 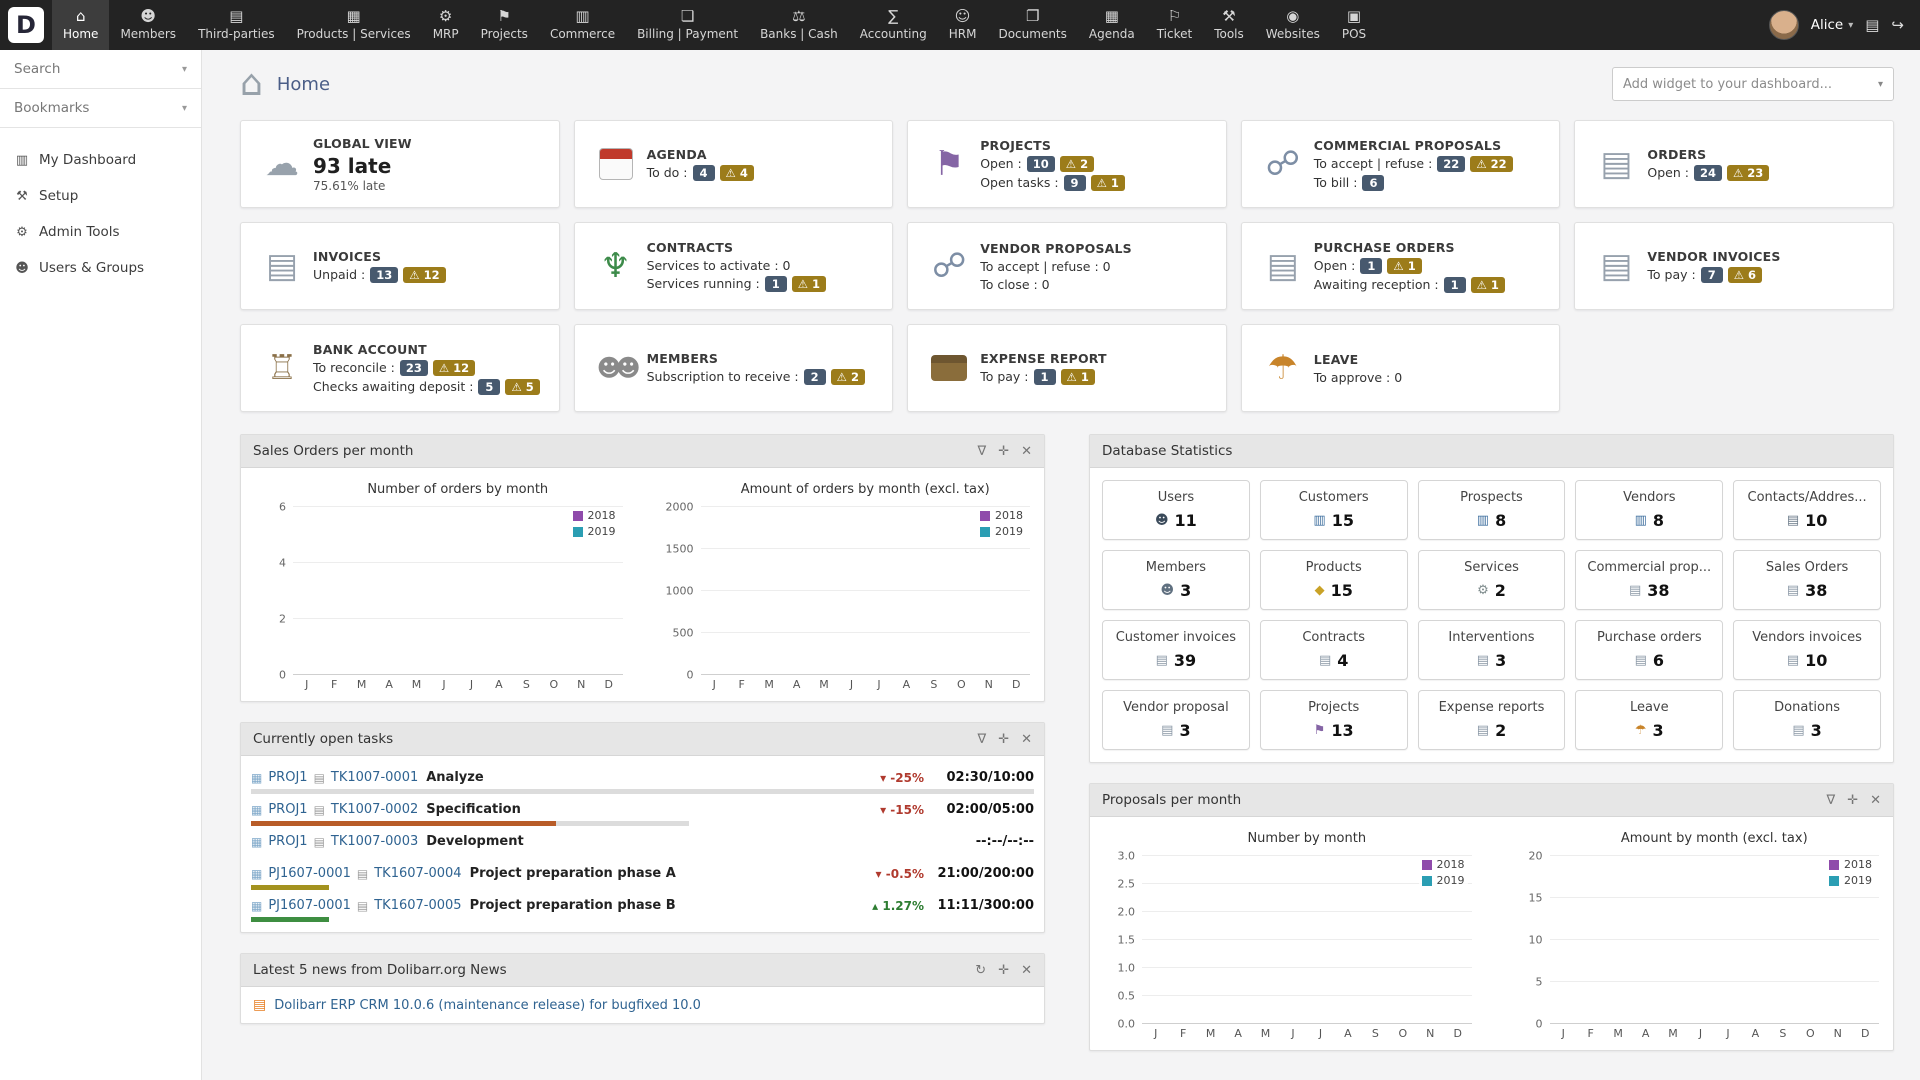 What do you see at coordinates (522, 386) in the screenshot?
I see `warning-badge: ⚠ 5` at bounding box center [522, 386].